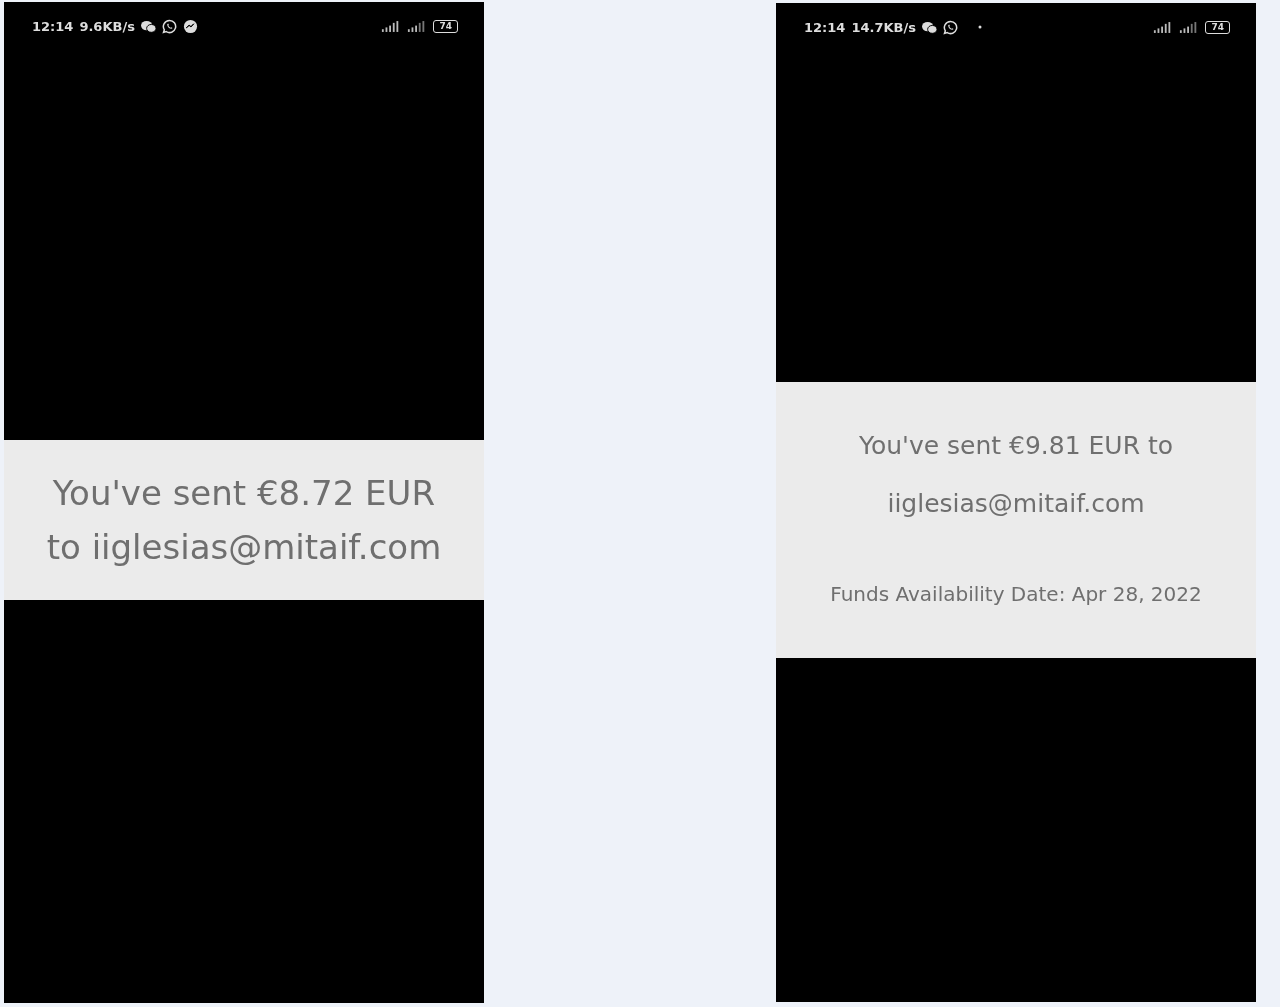 Image resolution: width=1280 pixels, height=1007 pixels. Describe the element at coordinates (1016, 446) in the screenshot. I see `message-text: You've sent €9.81 EUR to` at that location.